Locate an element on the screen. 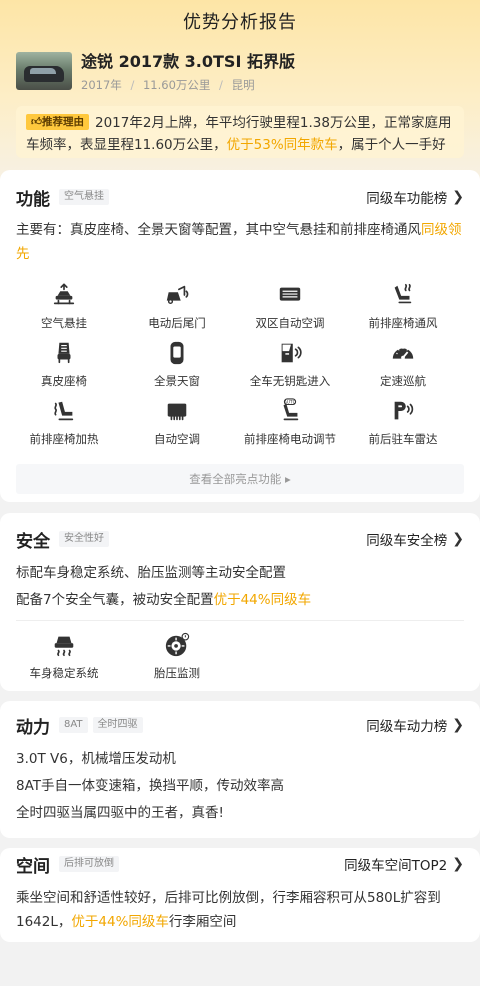 The width and height of the screenshot is (480, 986). feature-label: 自动空调 is located at coordinates (177, 439).